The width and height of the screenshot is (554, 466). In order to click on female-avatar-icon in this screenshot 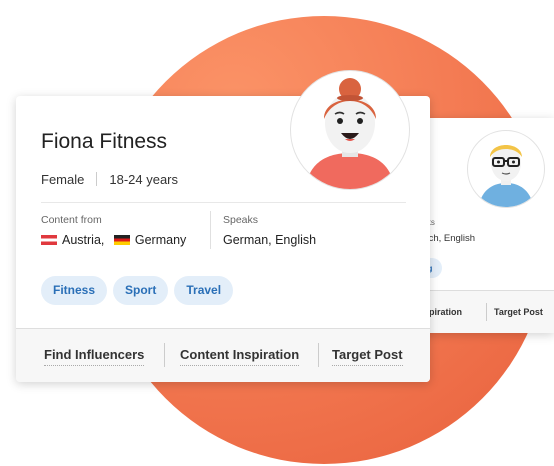, I will do `click(350, 130)`.